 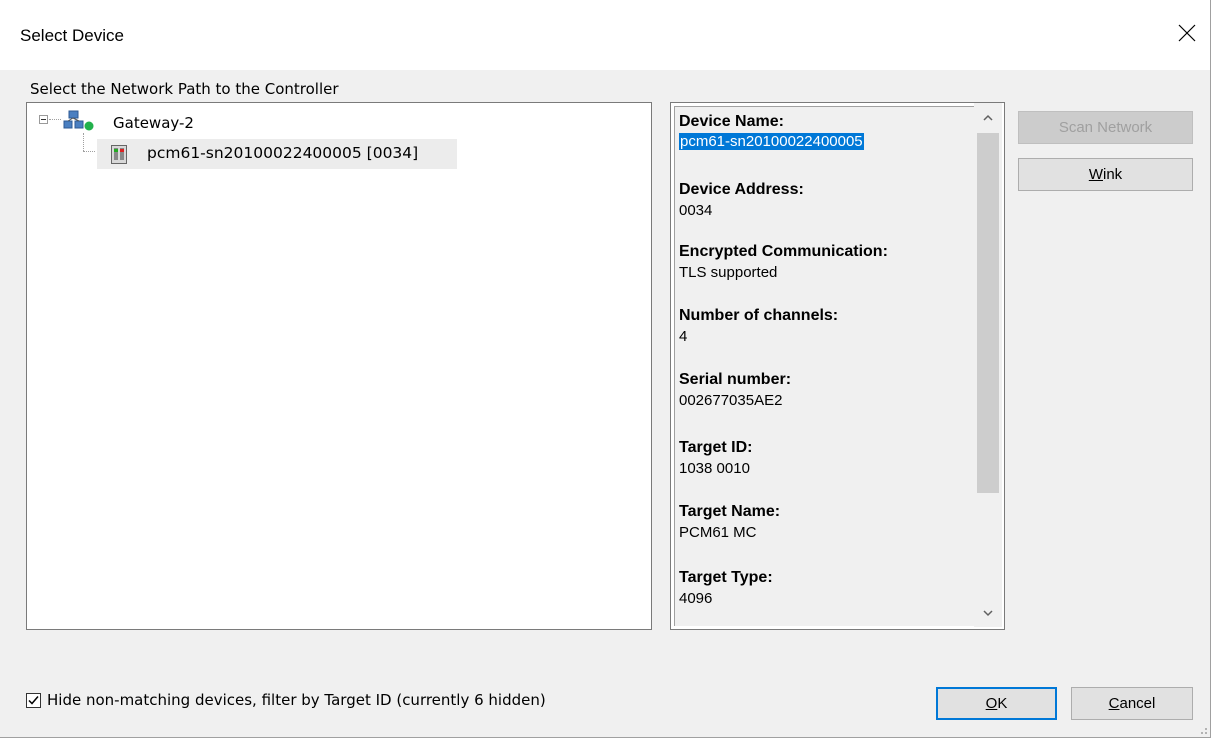 I want to click on prop-value-device-address: 0034, so click(x=696, y=210).